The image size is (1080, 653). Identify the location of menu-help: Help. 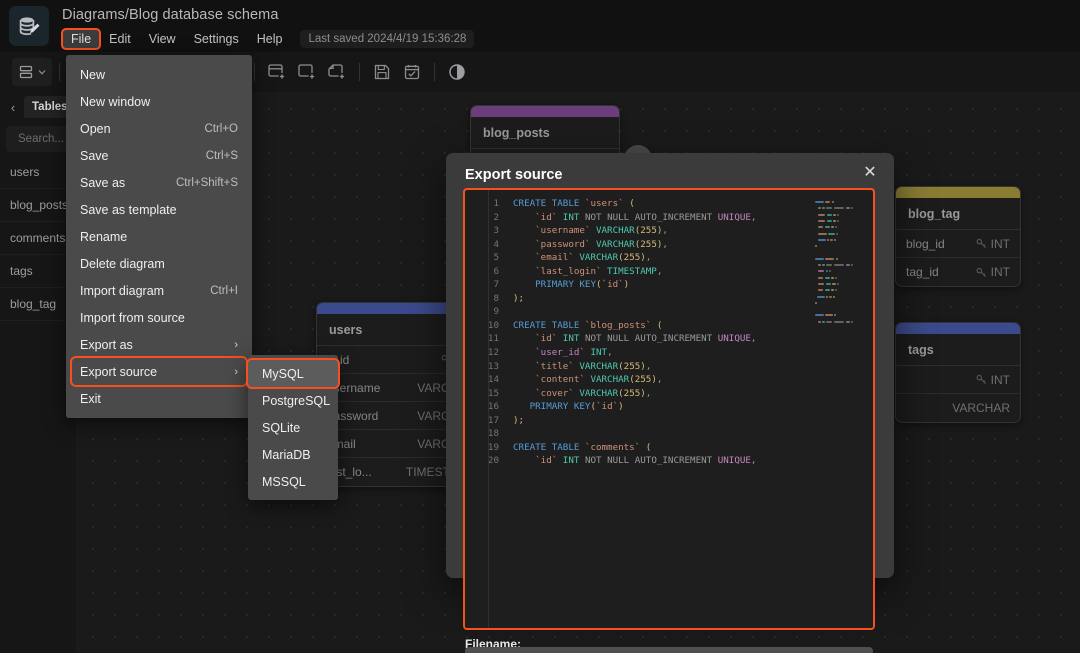
(270, 39).